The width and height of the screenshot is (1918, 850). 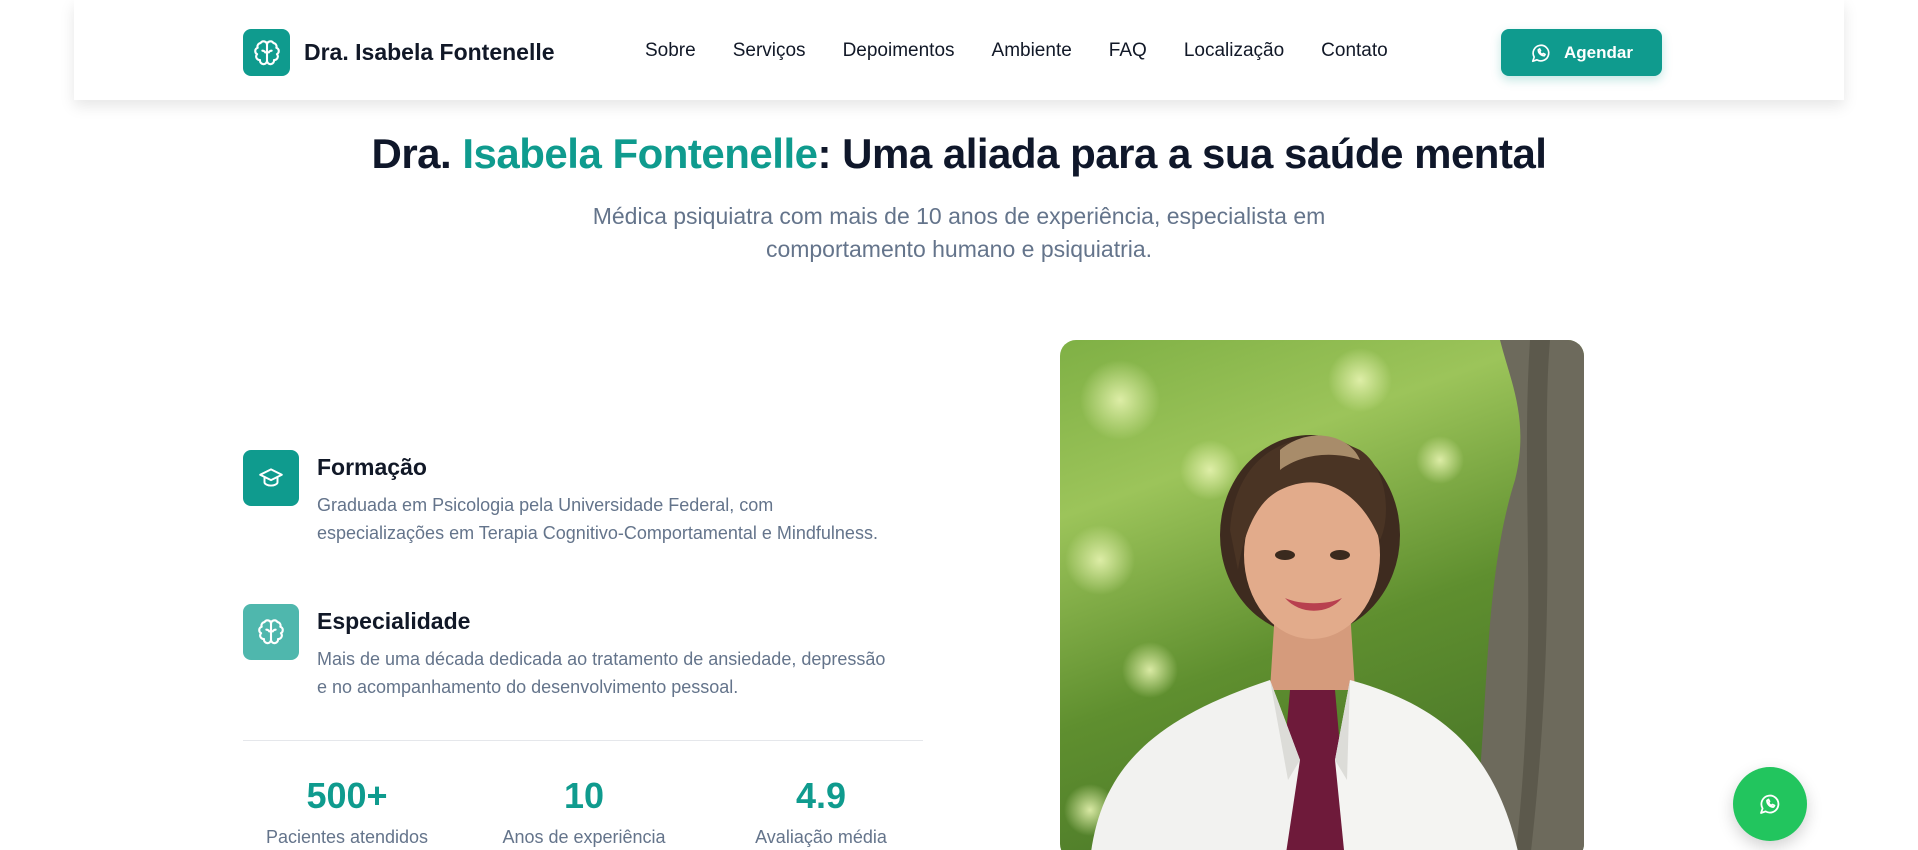 I want to click on hero-title-accent: Isabela Fontenelle, so click(x=640, y=153).